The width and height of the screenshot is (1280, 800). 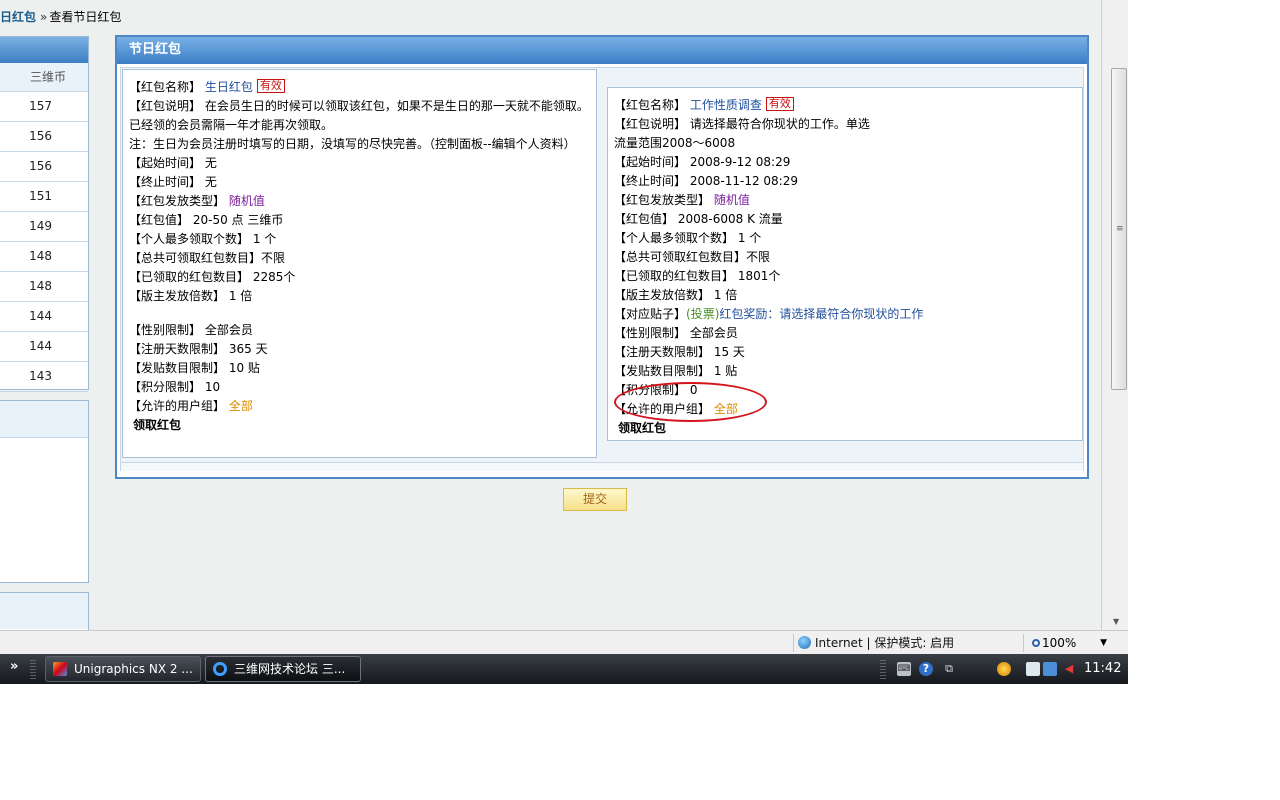 What do you see at coordinates (1033, 669) in the screenshot?
I see `tray-document-icon` at bounding box center [1033, 669].